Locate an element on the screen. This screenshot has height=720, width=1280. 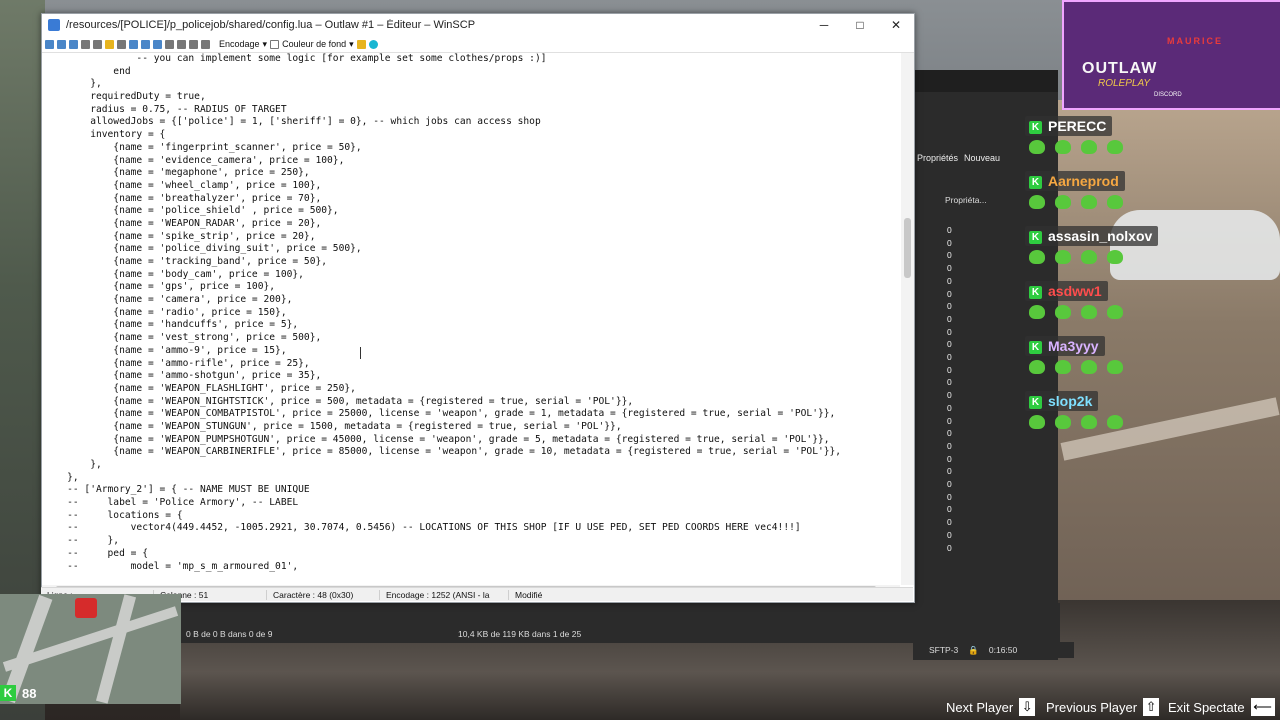
code-line: {name = 'handcuffs', price = 5}, is located at coordinates (471, 325).